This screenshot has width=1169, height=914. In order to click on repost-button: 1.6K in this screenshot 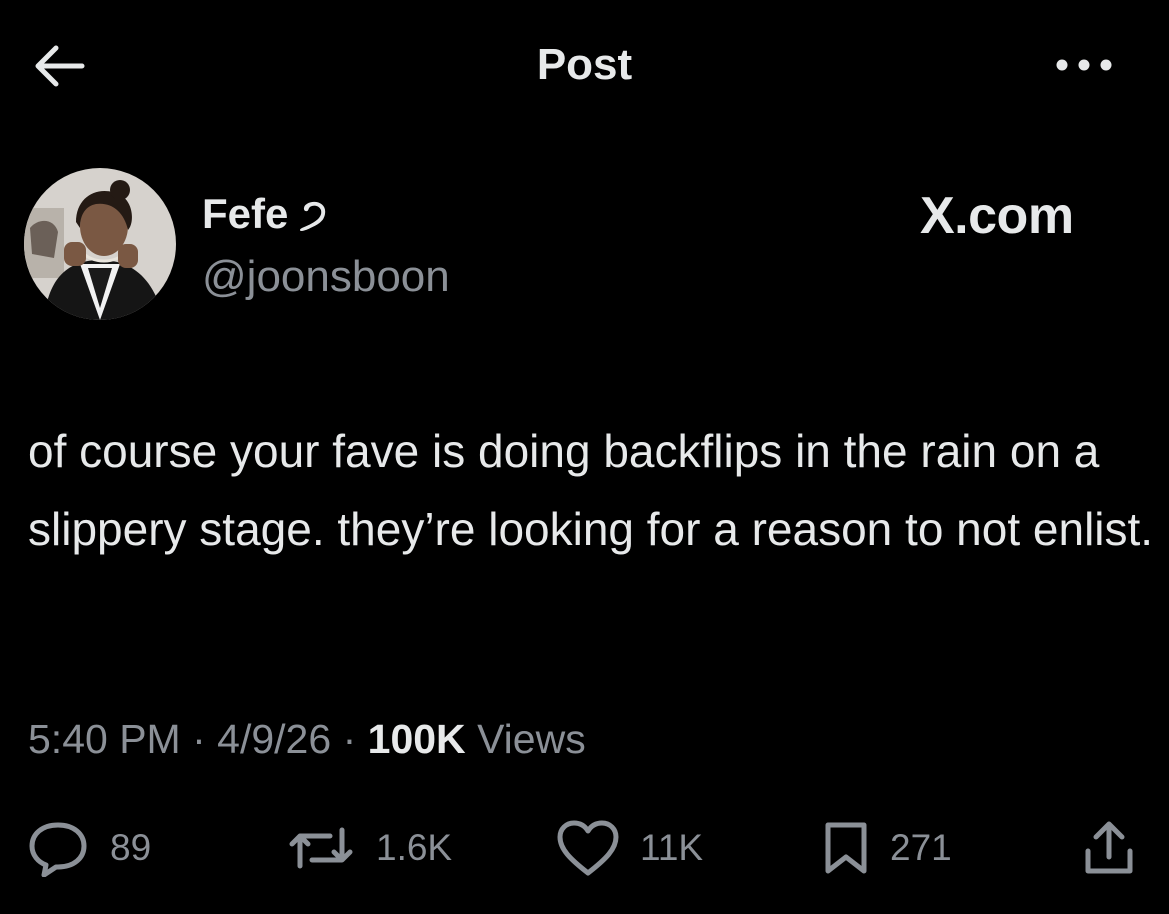, I will do `click(369, 848)`.